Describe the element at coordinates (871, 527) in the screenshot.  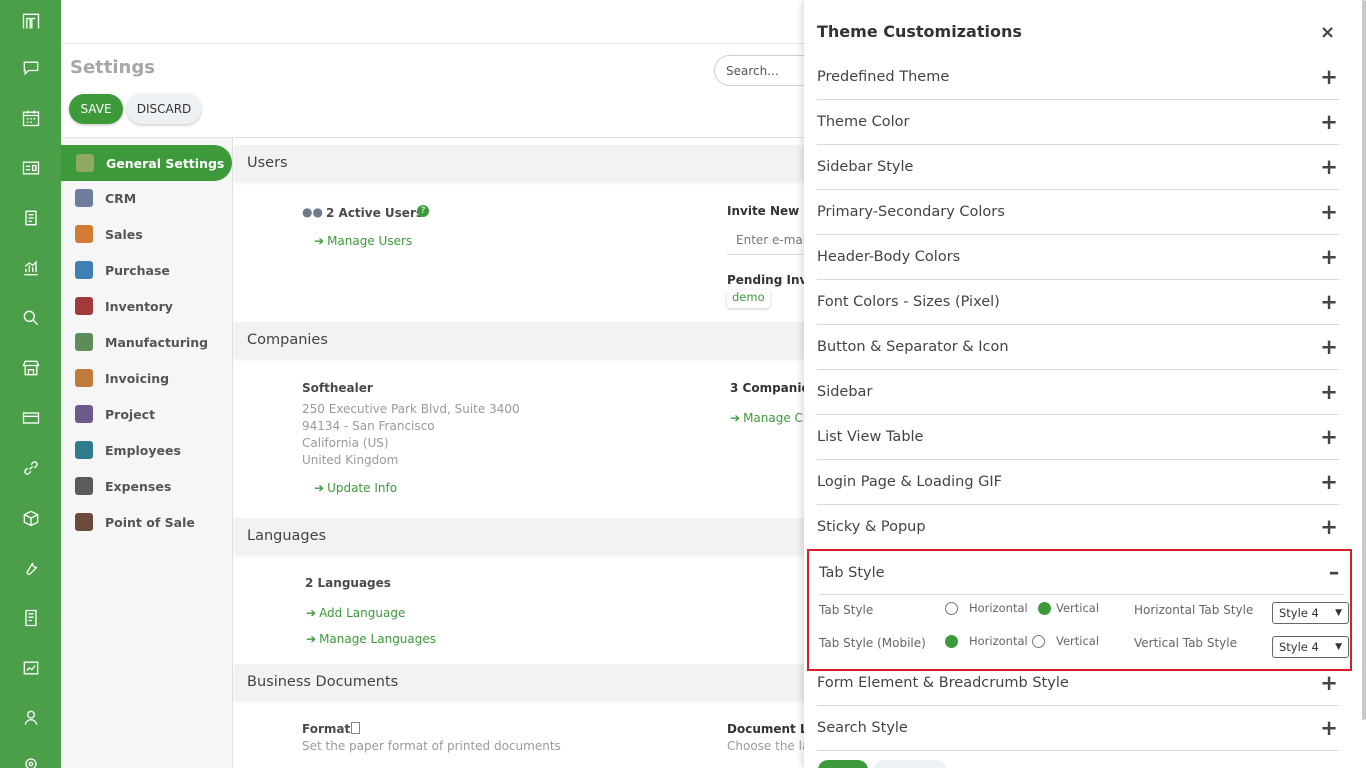
I see `accordion-label: Sticky & Popup` at that location.